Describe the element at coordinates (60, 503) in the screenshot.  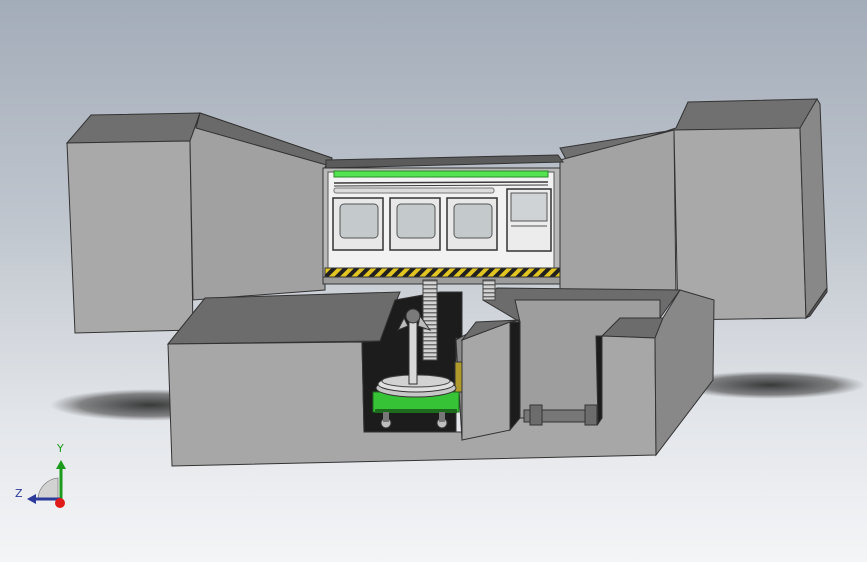
I see `x-axis-dot` at that location.